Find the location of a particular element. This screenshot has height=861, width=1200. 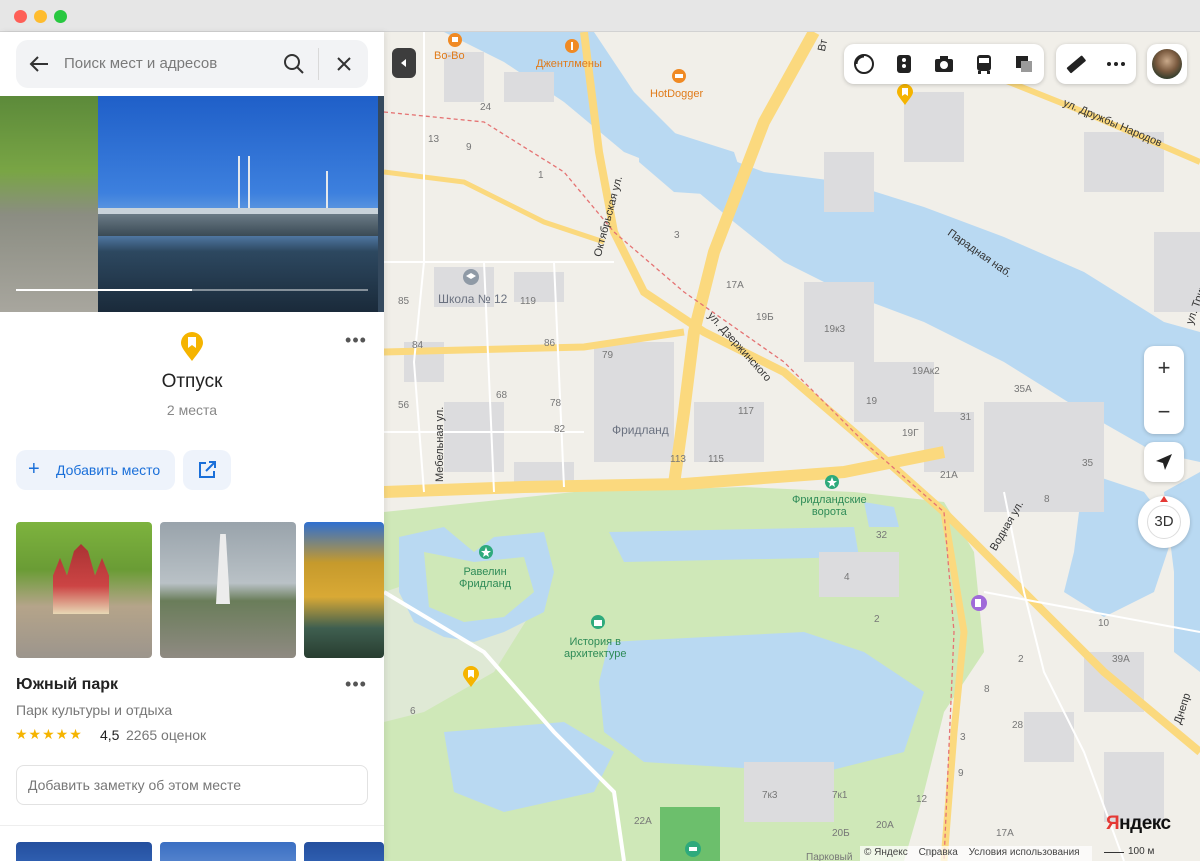

house-number: 8 is located at coordinates (1047, 499).